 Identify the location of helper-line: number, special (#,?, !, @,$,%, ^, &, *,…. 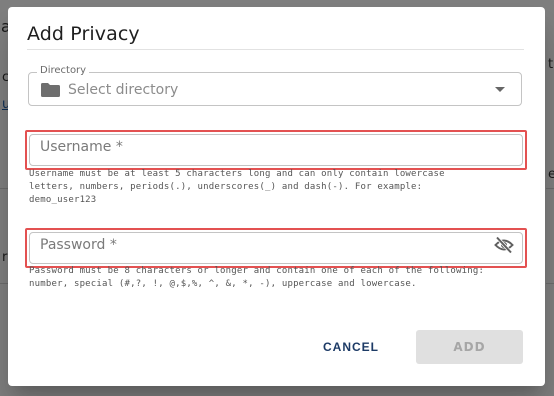
(223, 284).